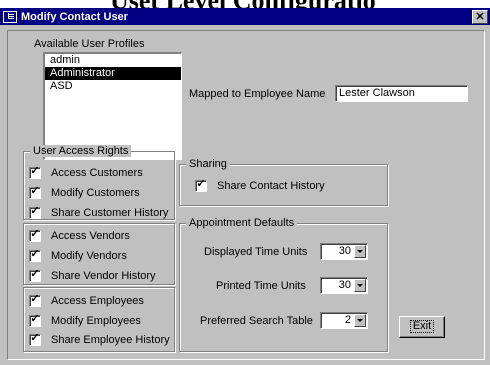  What do you see at coordinates (347, 320) in the screenshot?
I see `select-value: 2` at bounding box center [347, 320].